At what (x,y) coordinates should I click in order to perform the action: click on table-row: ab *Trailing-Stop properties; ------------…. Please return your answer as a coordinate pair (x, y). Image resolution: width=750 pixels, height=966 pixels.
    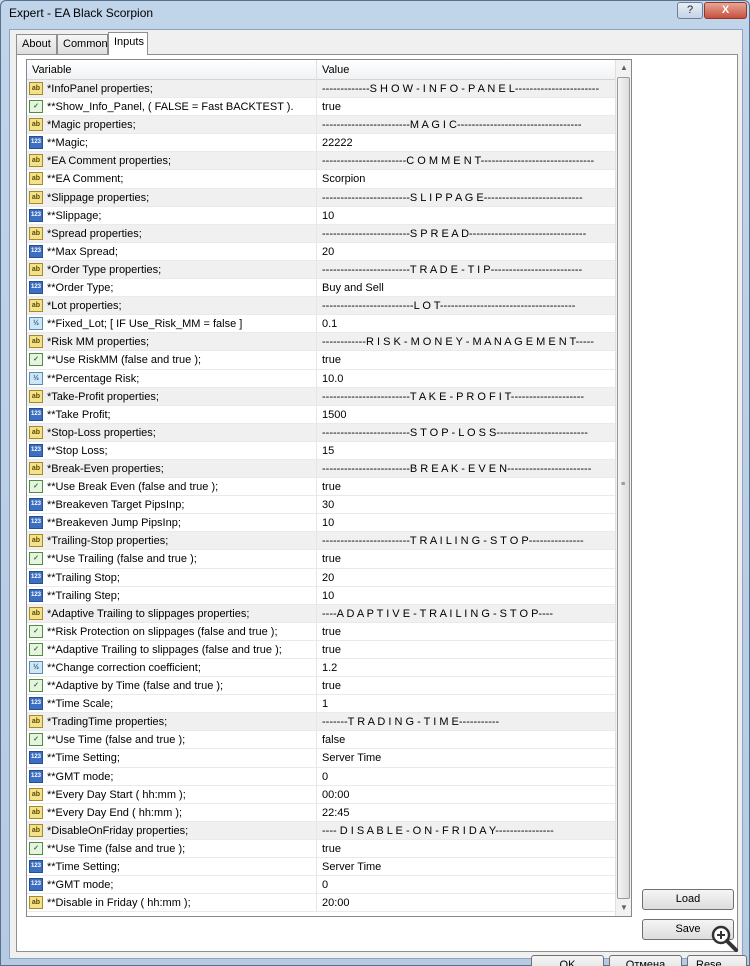
    Looking at the image, I should click on (321, 541).